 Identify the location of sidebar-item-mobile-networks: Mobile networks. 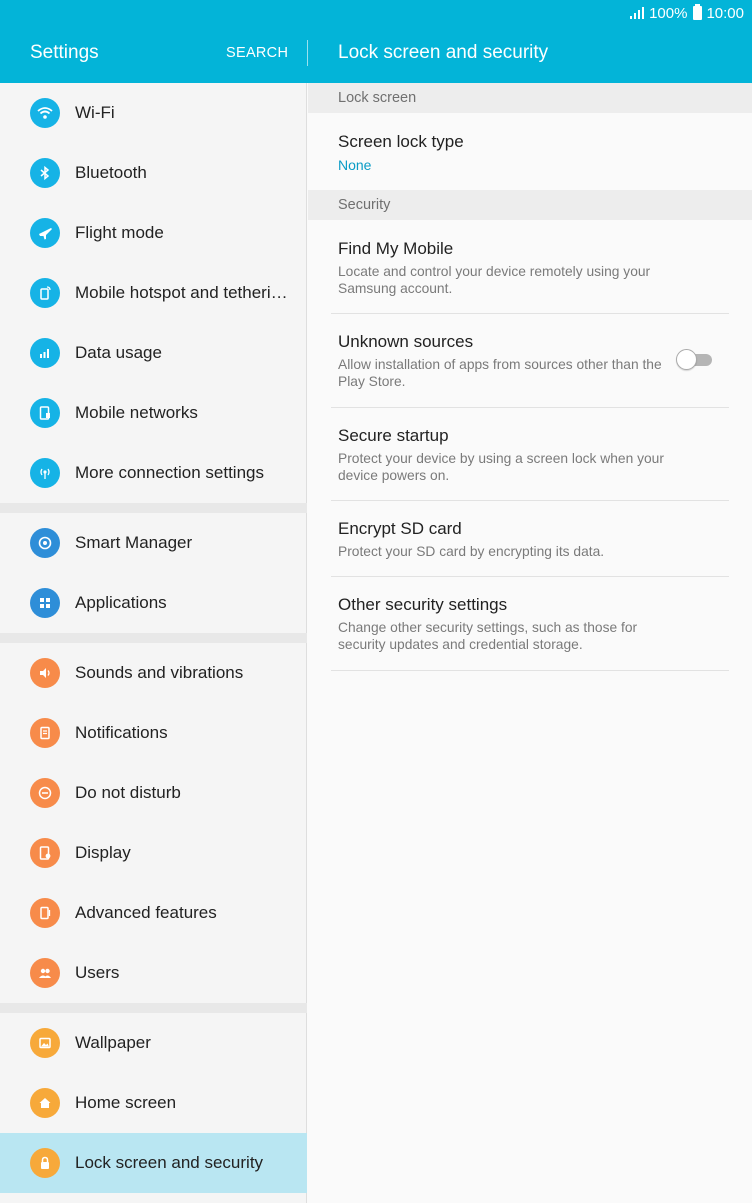
(153, 413).